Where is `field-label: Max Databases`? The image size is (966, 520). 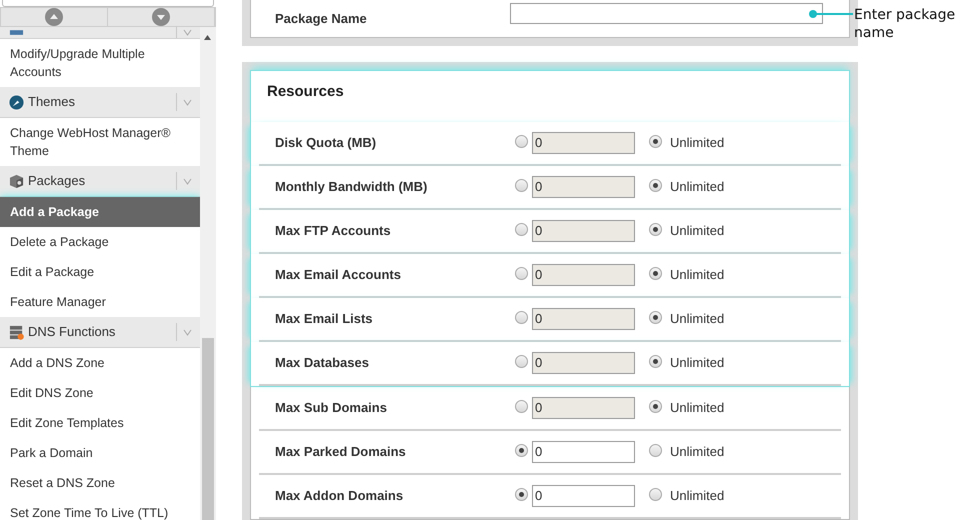 field-label: Max Databases is located at coordinates (322, 363).